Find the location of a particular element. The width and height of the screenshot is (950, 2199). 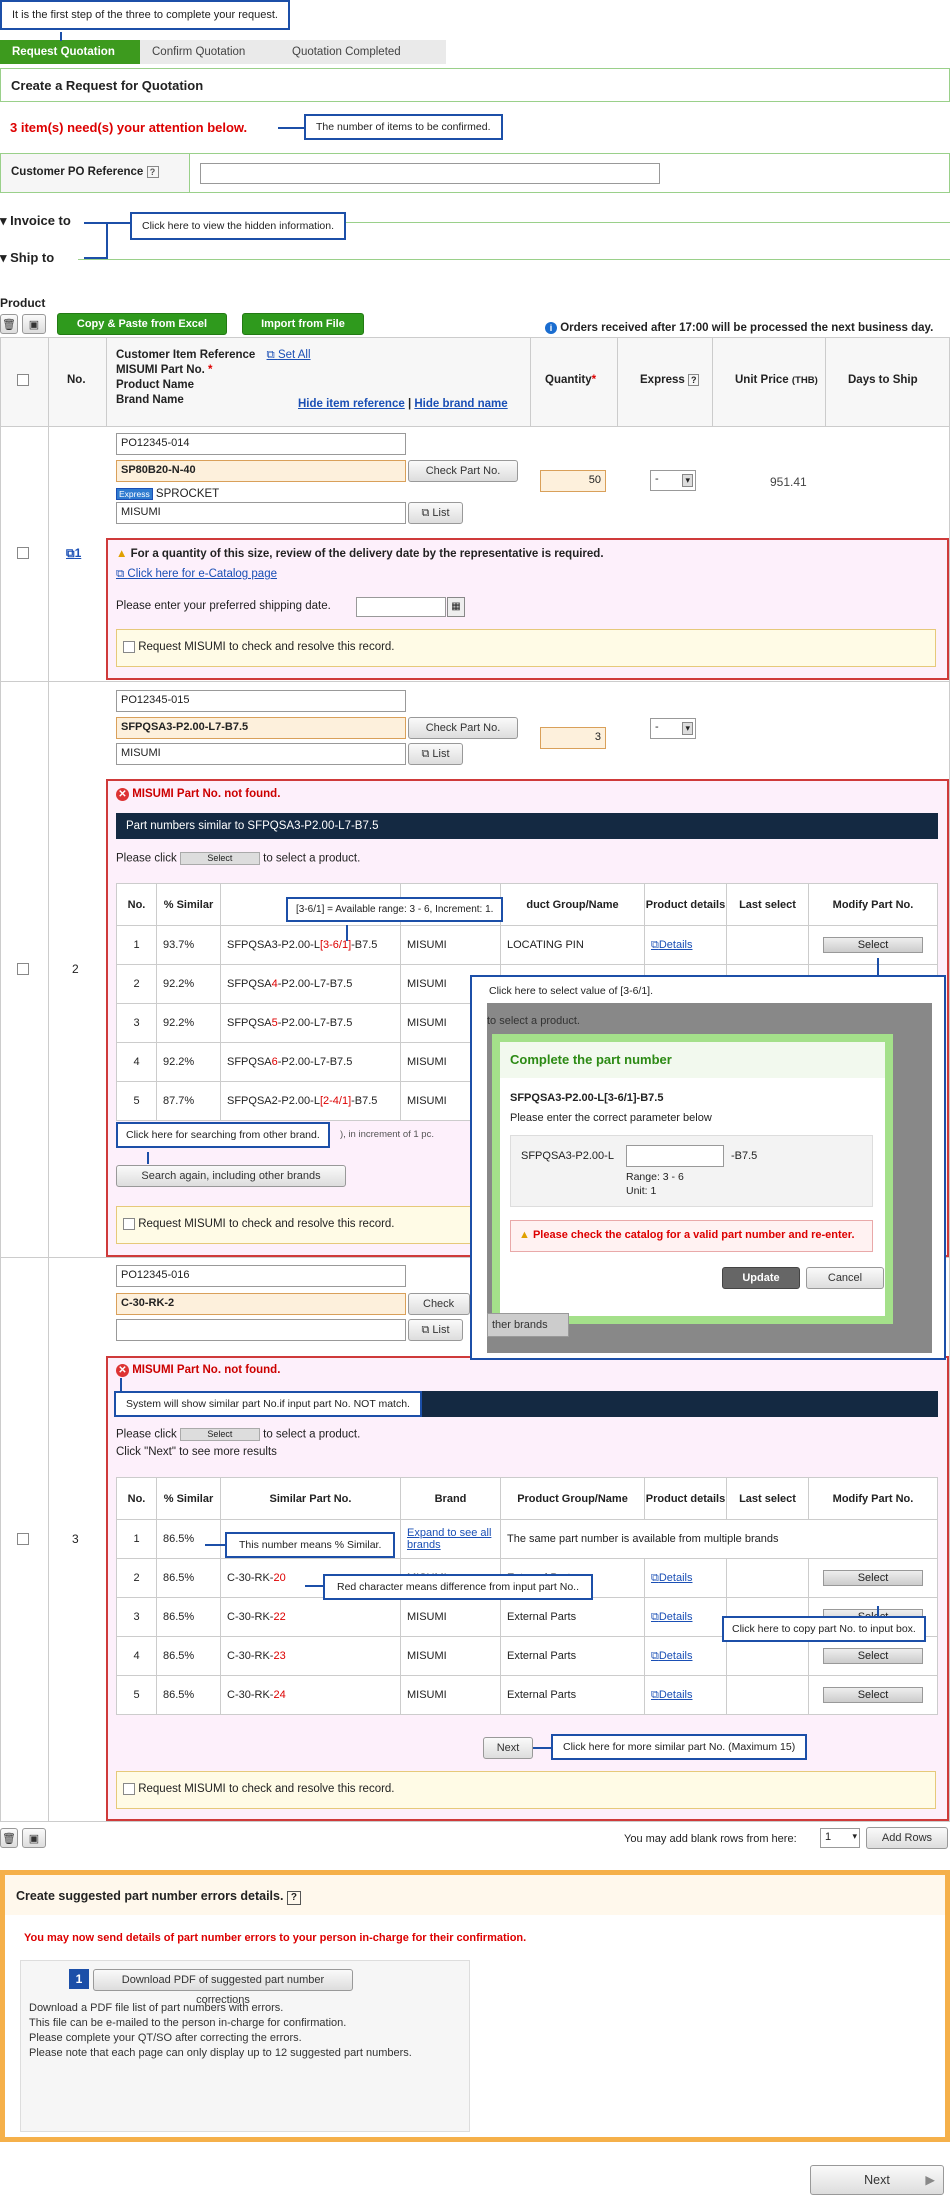

row1-qty-input: 50 is located at coordinates (573, 481).